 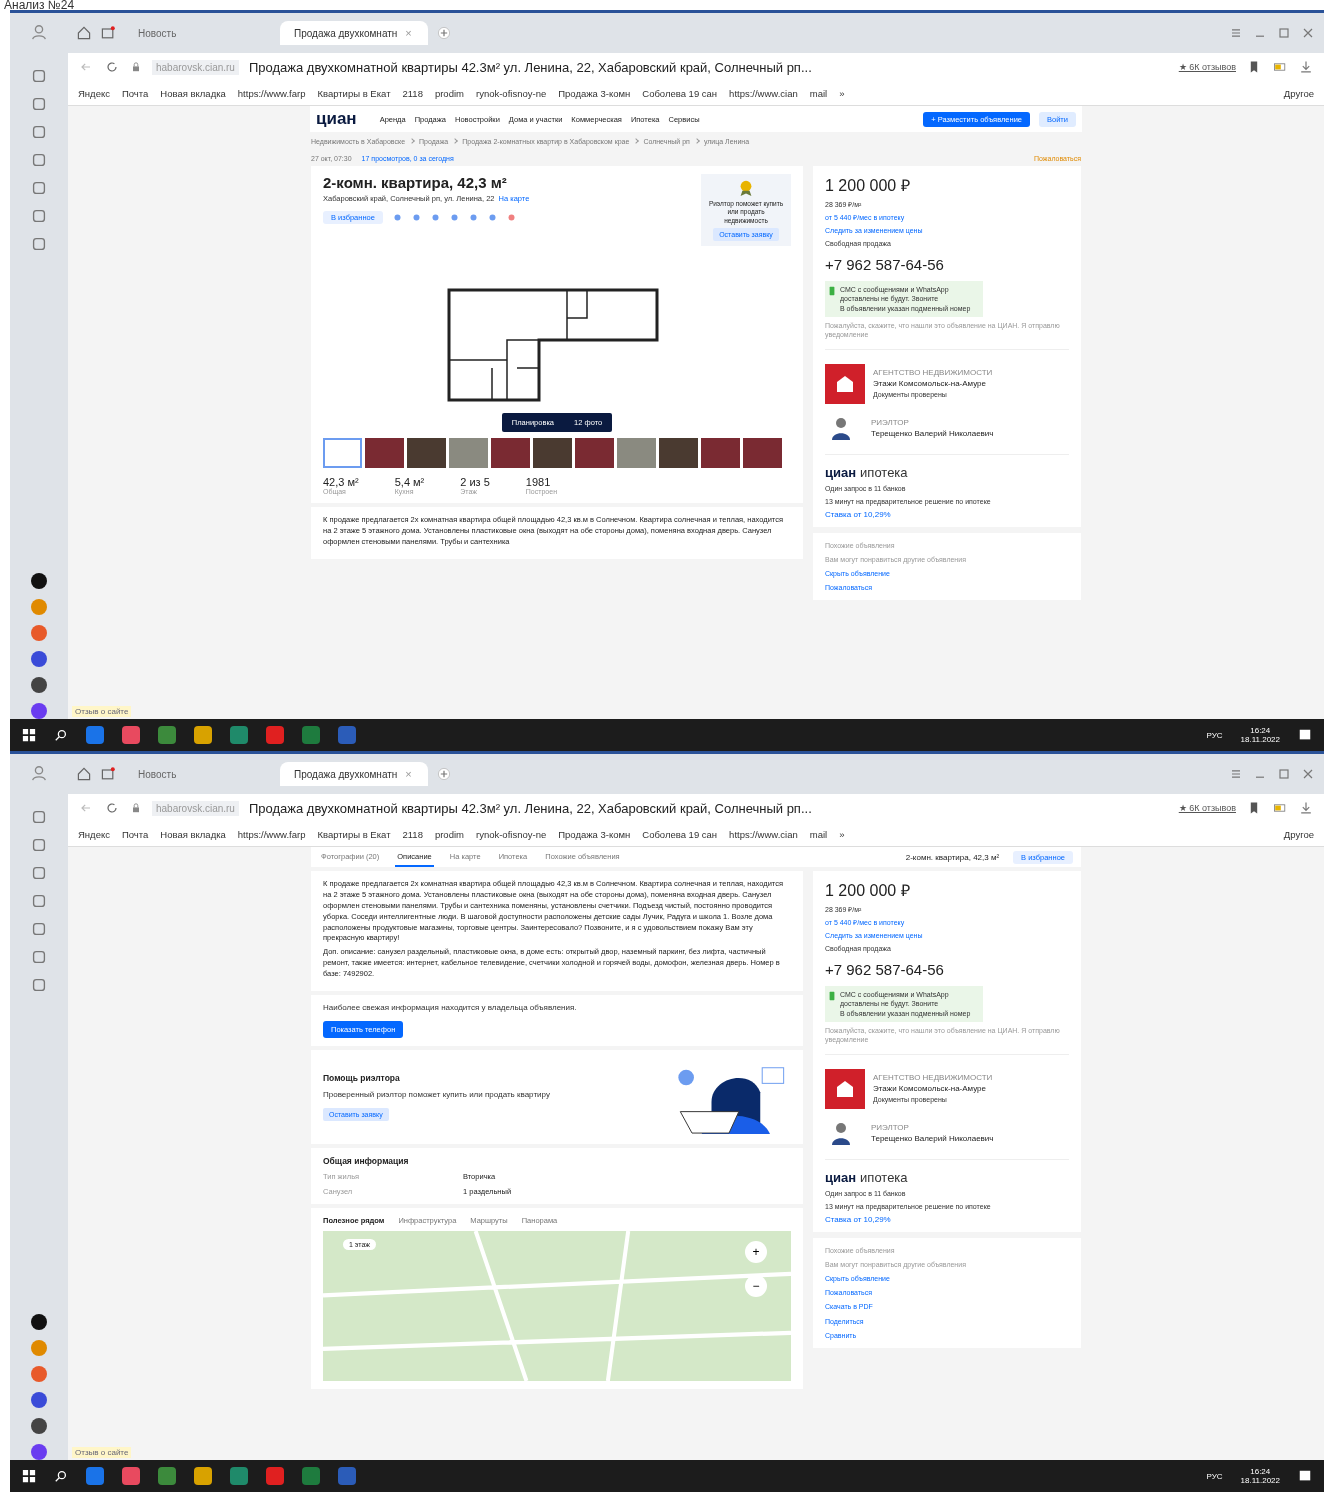 I want to click on zoom-in-button: +, so click(x=756, y=1251).